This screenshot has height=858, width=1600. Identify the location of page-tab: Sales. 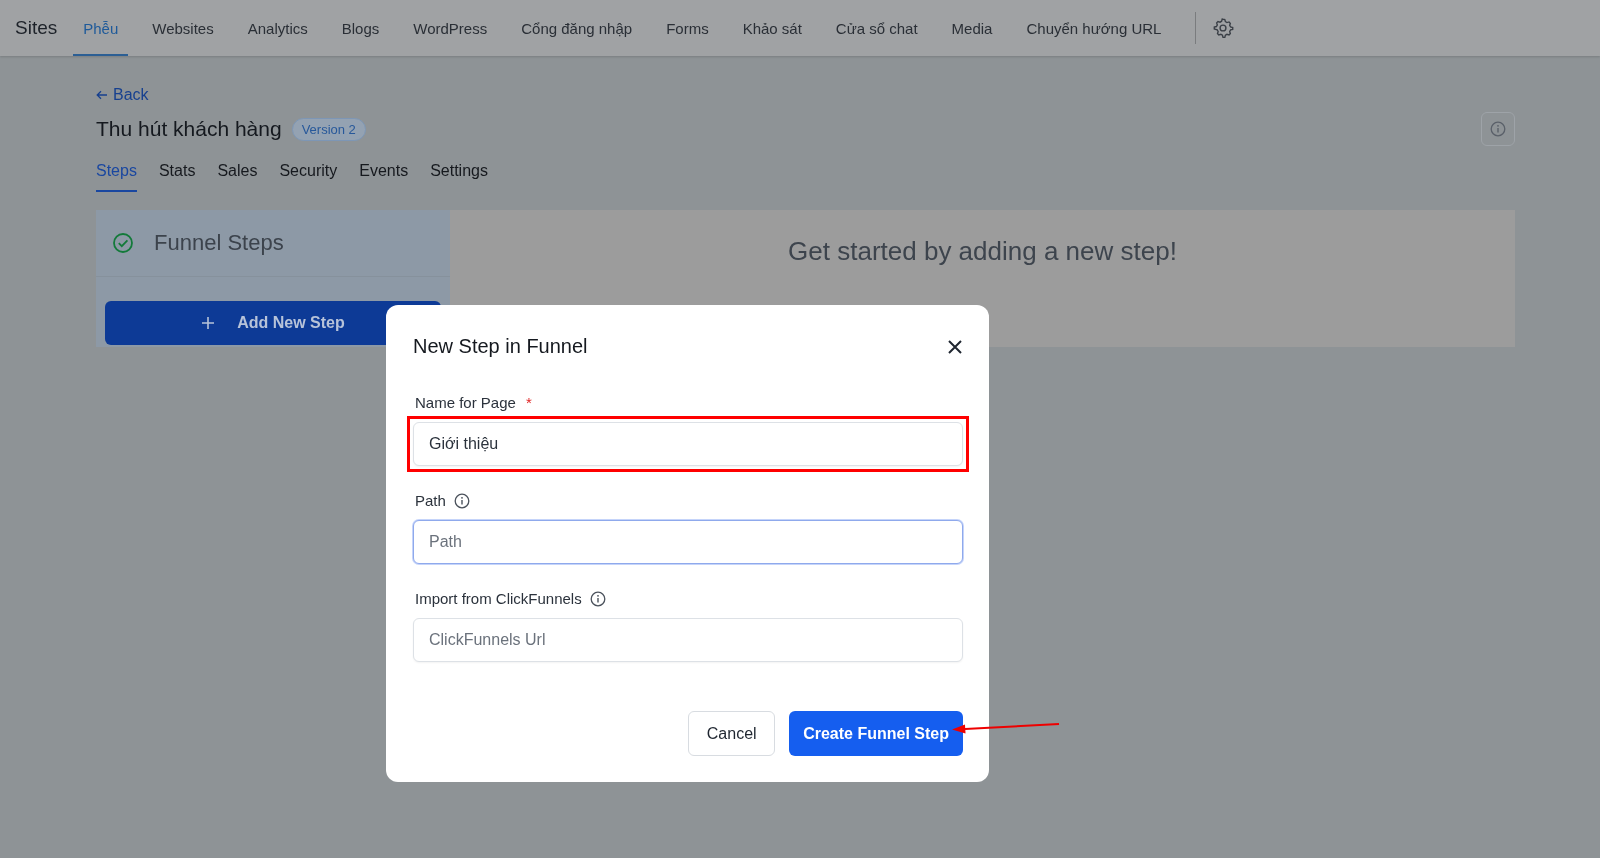
(237, 177).